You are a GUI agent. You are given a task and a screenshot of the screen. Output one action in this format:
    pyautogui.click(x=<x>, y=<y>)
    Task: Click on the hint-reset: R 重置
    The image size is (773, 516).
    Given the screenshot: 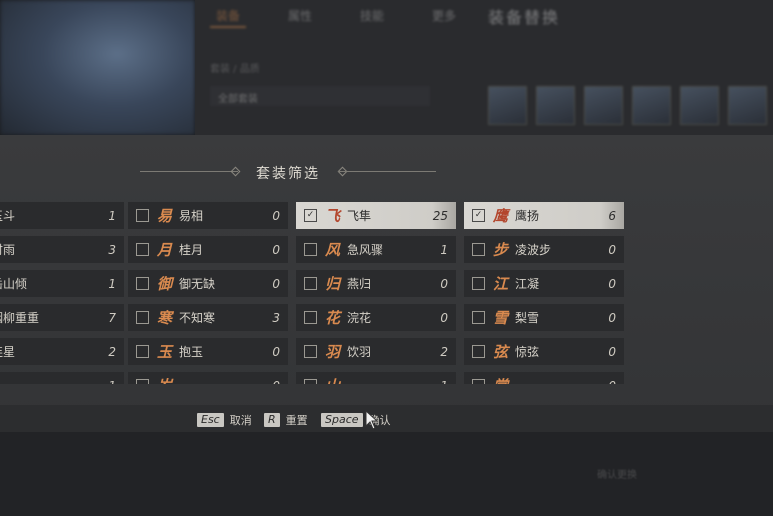 What is the action you would take?
    pyautogui.click(x=286, y=420)
    